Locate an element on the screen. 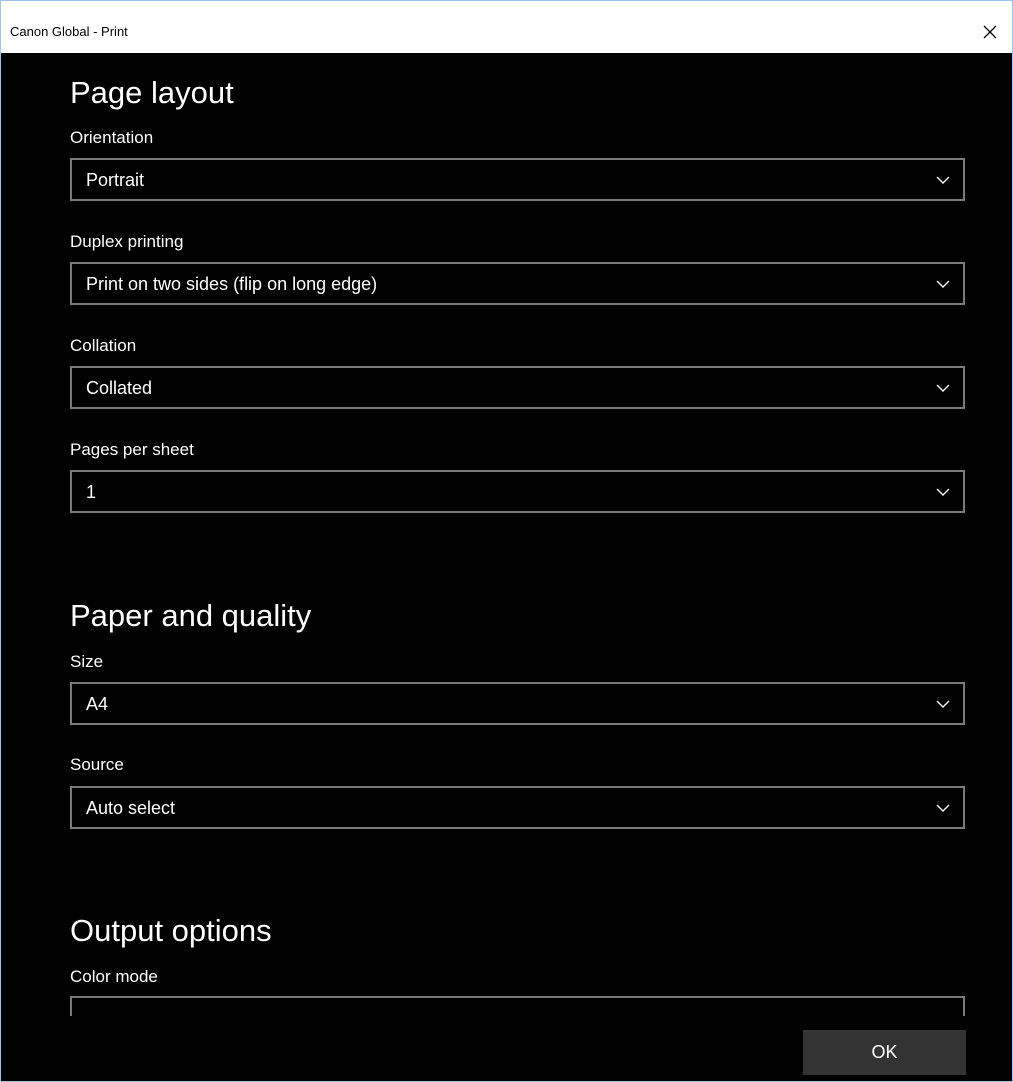 This screenshot has height=1082, width=1013. orientation-label: Orientation is located at coordinates (112, 137).